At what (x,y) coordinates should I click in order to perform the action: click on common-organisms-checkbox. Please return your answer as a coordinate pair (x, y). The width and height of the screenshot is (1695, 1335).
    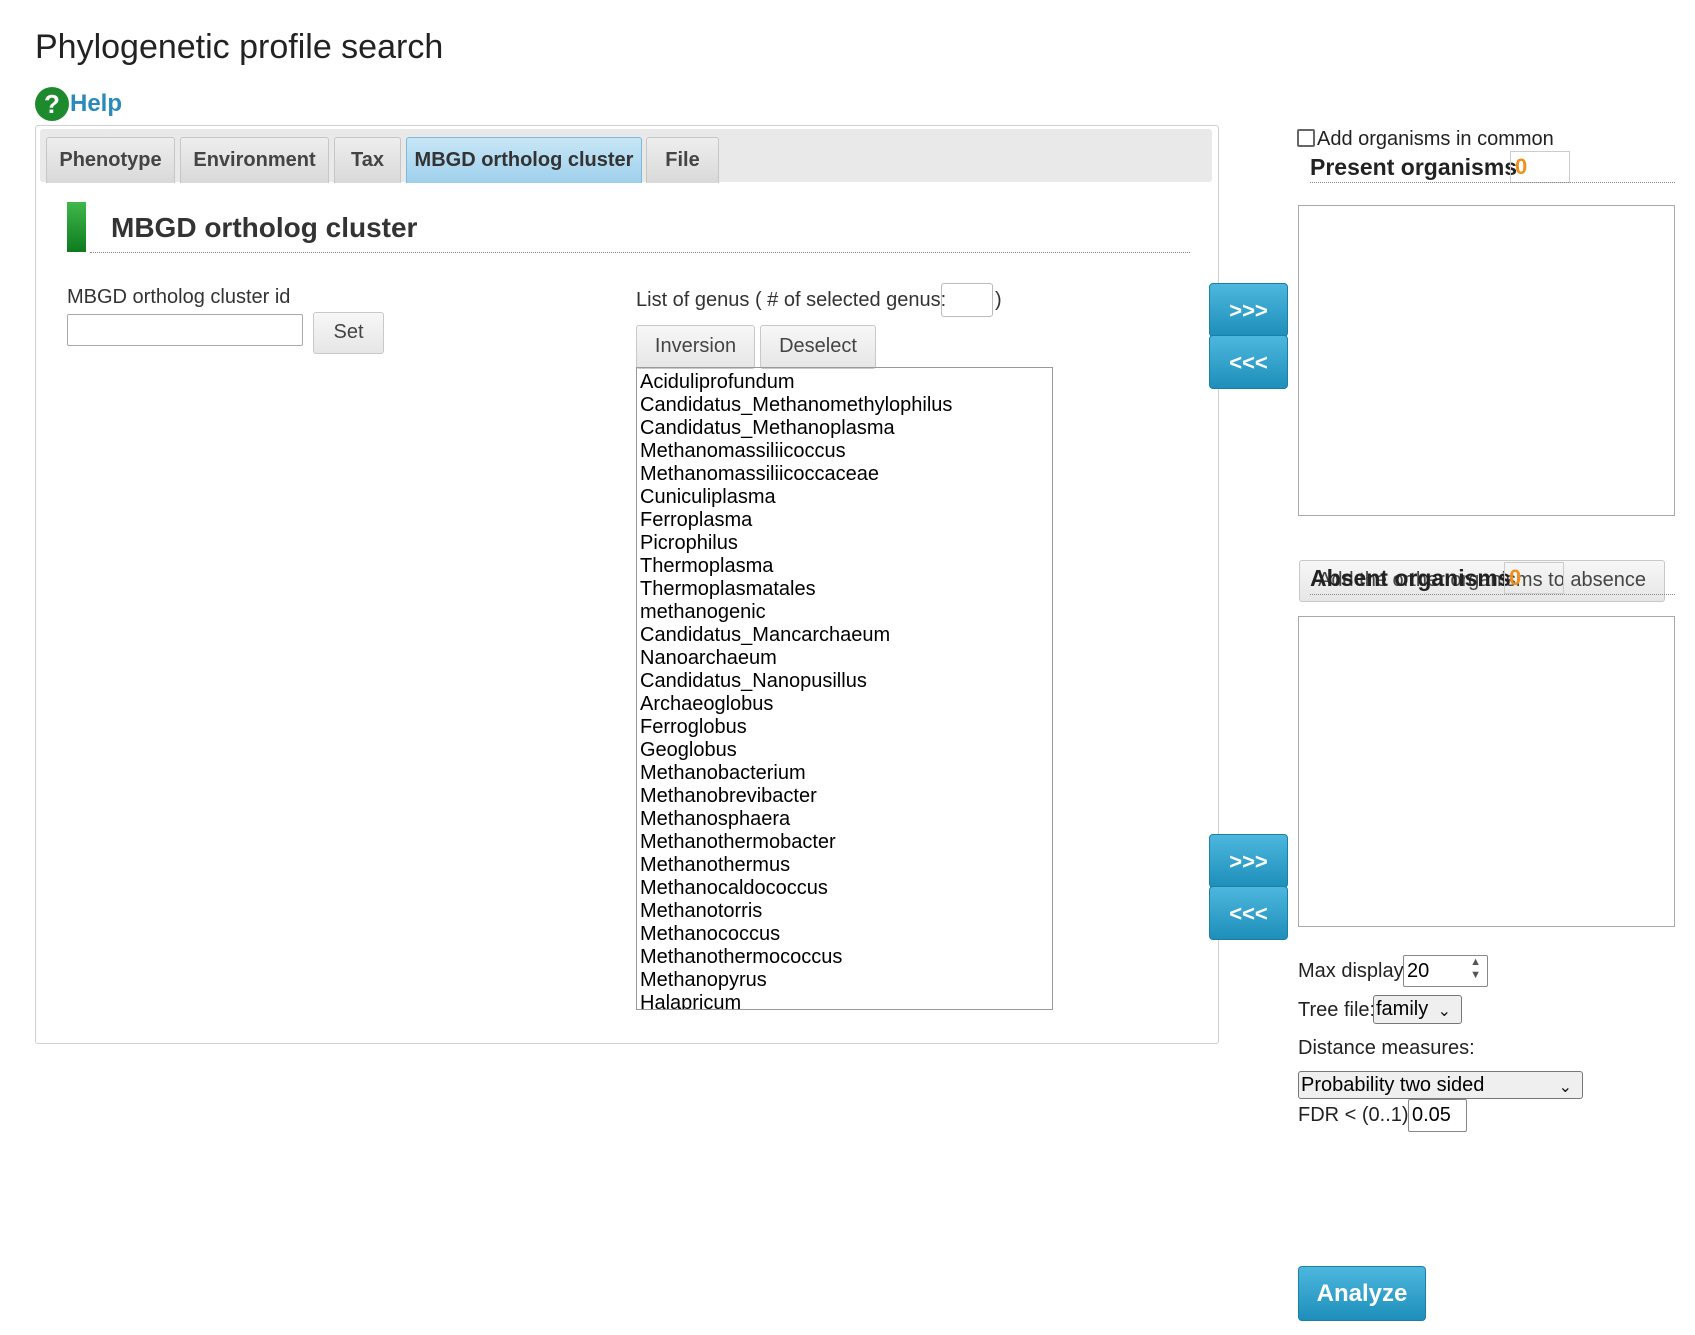
    Looking at the image, I should click on (1306, 138).